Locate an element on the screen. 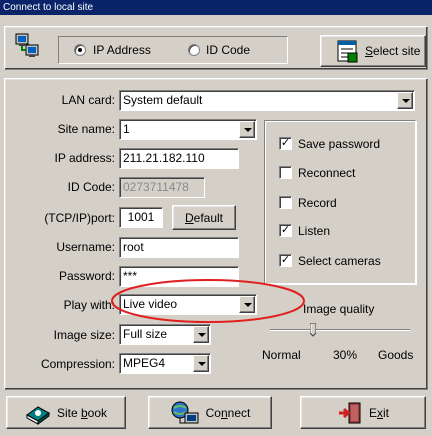 This screenshot has width=432, height=436. id-code-field: 0273711478 is located at coordinates (162, 187).